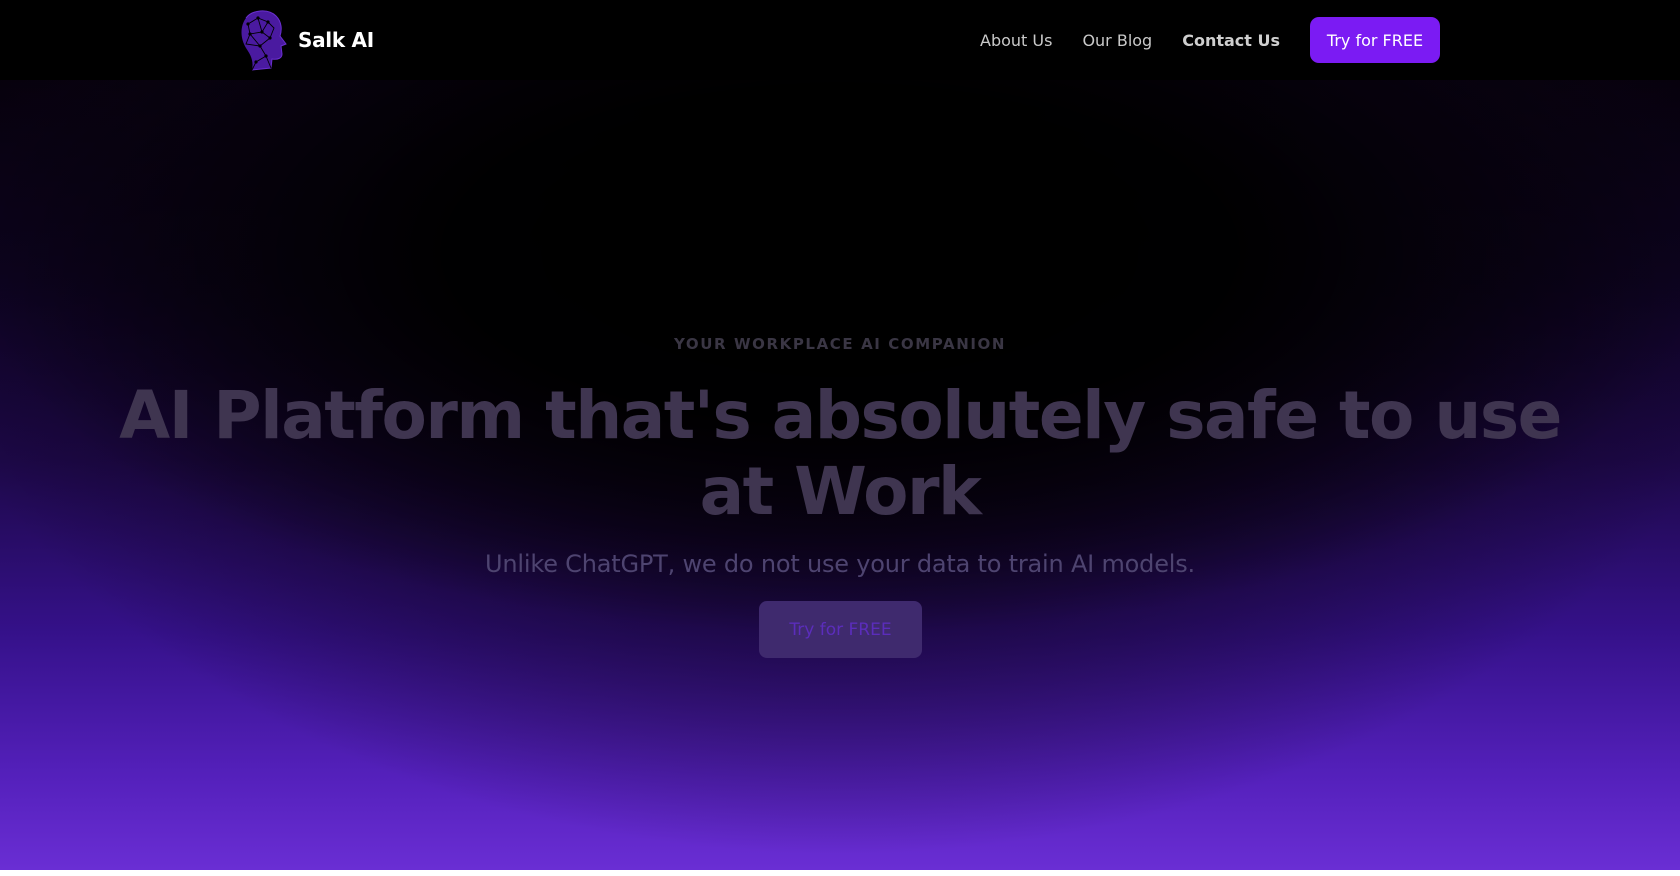 The height and width of the screenshot is (876, 1680). Describe the element at coordinates (1016, 40) in the screenshot. I see `nav-link-about-us: About Us` at that location.